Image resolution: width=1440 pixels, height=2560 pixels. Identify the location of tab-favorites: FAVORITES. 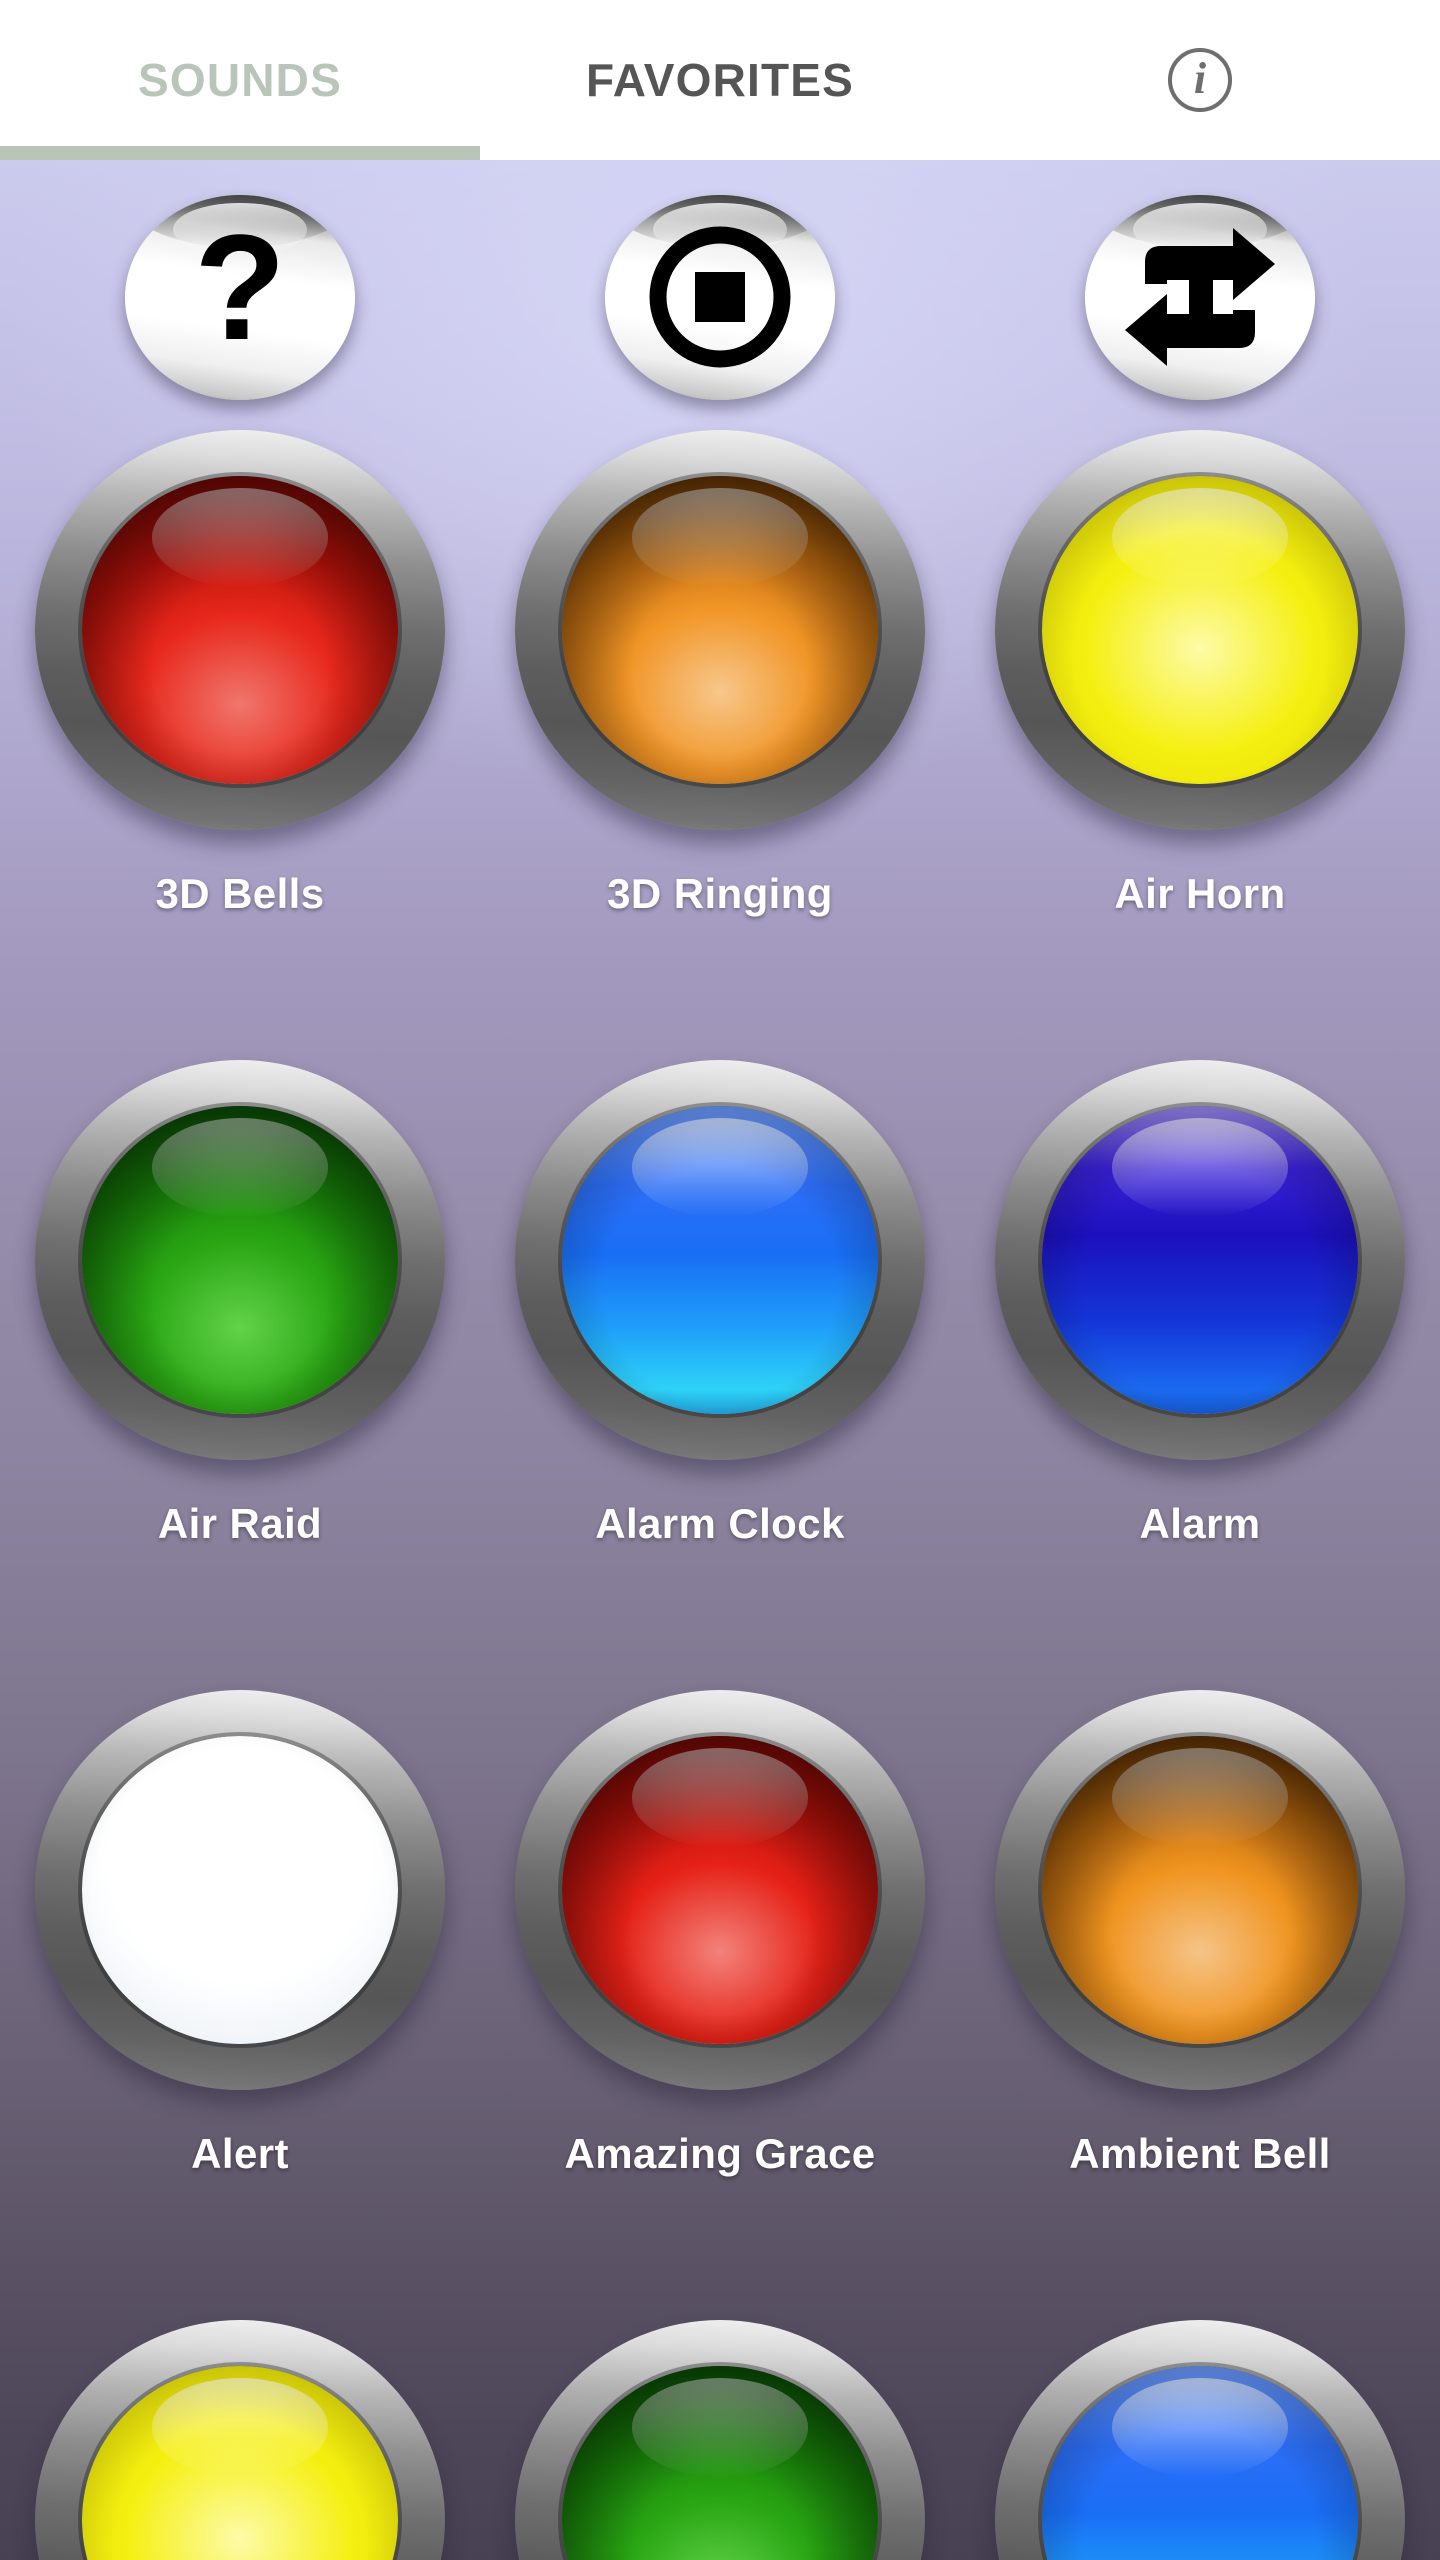
(720, 80).